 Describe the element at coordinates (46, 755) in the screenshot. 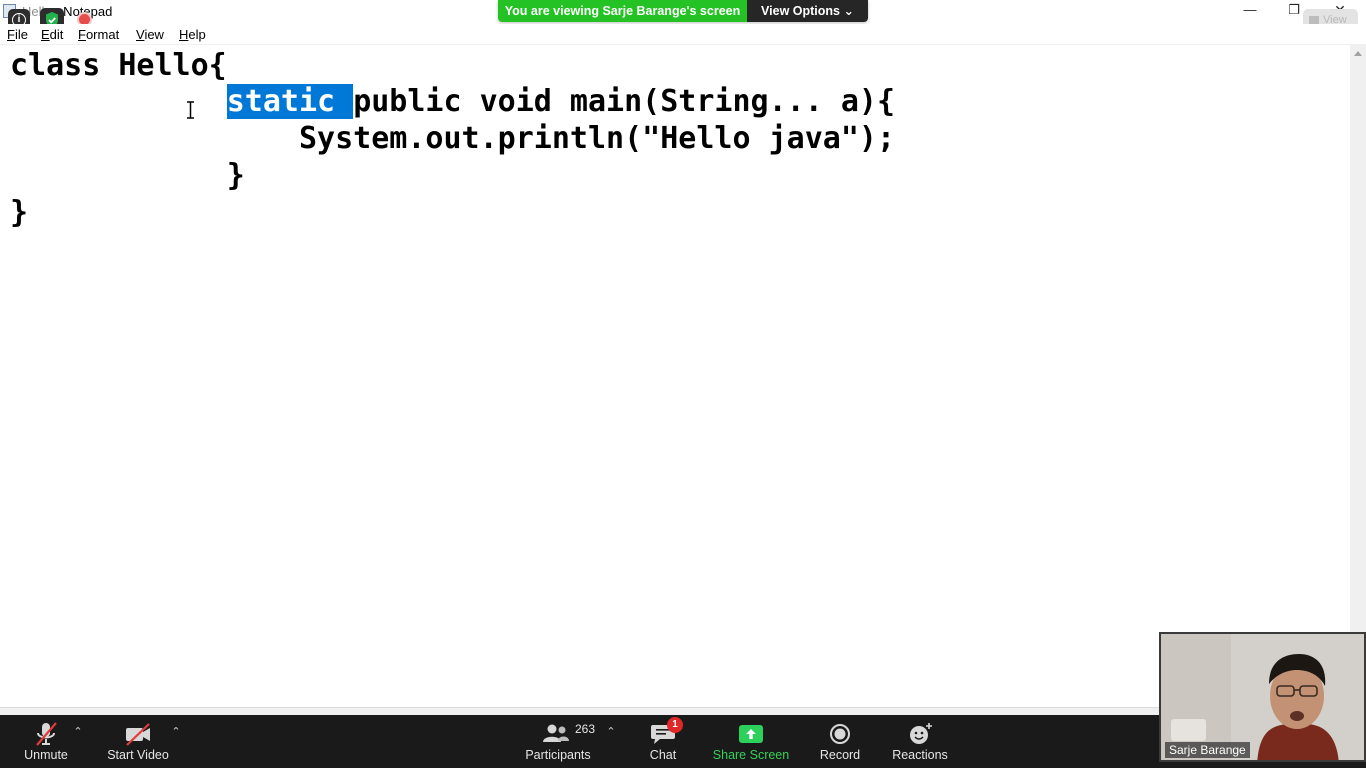

I see `unmute-label: Unmute` at that location.